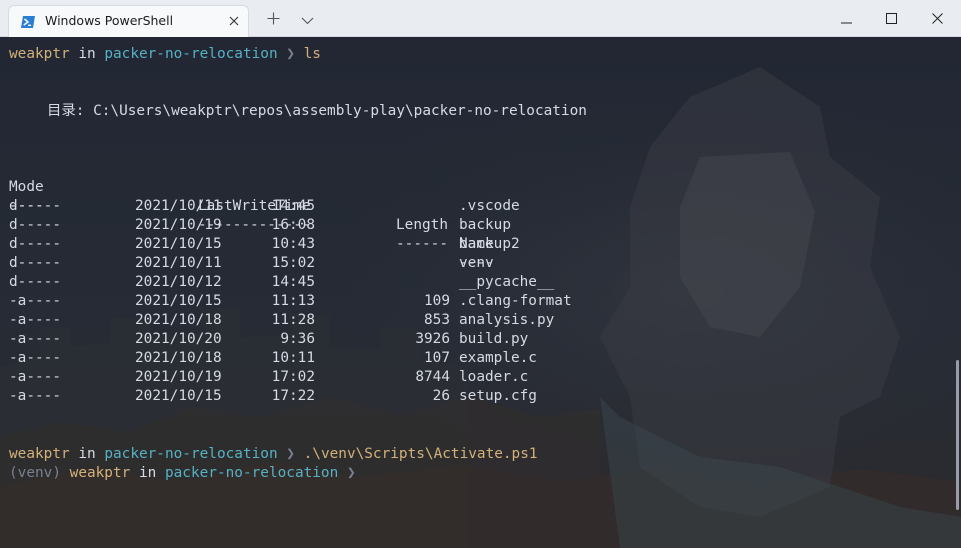 The height and width of the screenshot is (548, 961). I want to click on table-row: -a---- 2021/10/18 10:11 107 example.c, so click(479, 358).